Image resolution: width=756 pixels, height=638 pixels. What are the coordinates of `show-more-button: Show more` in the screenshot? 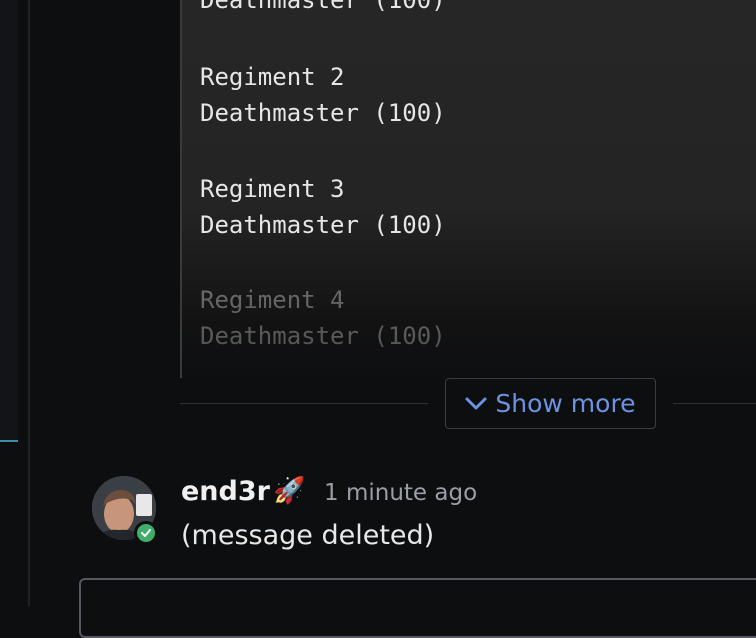 It's located at (550, 403).